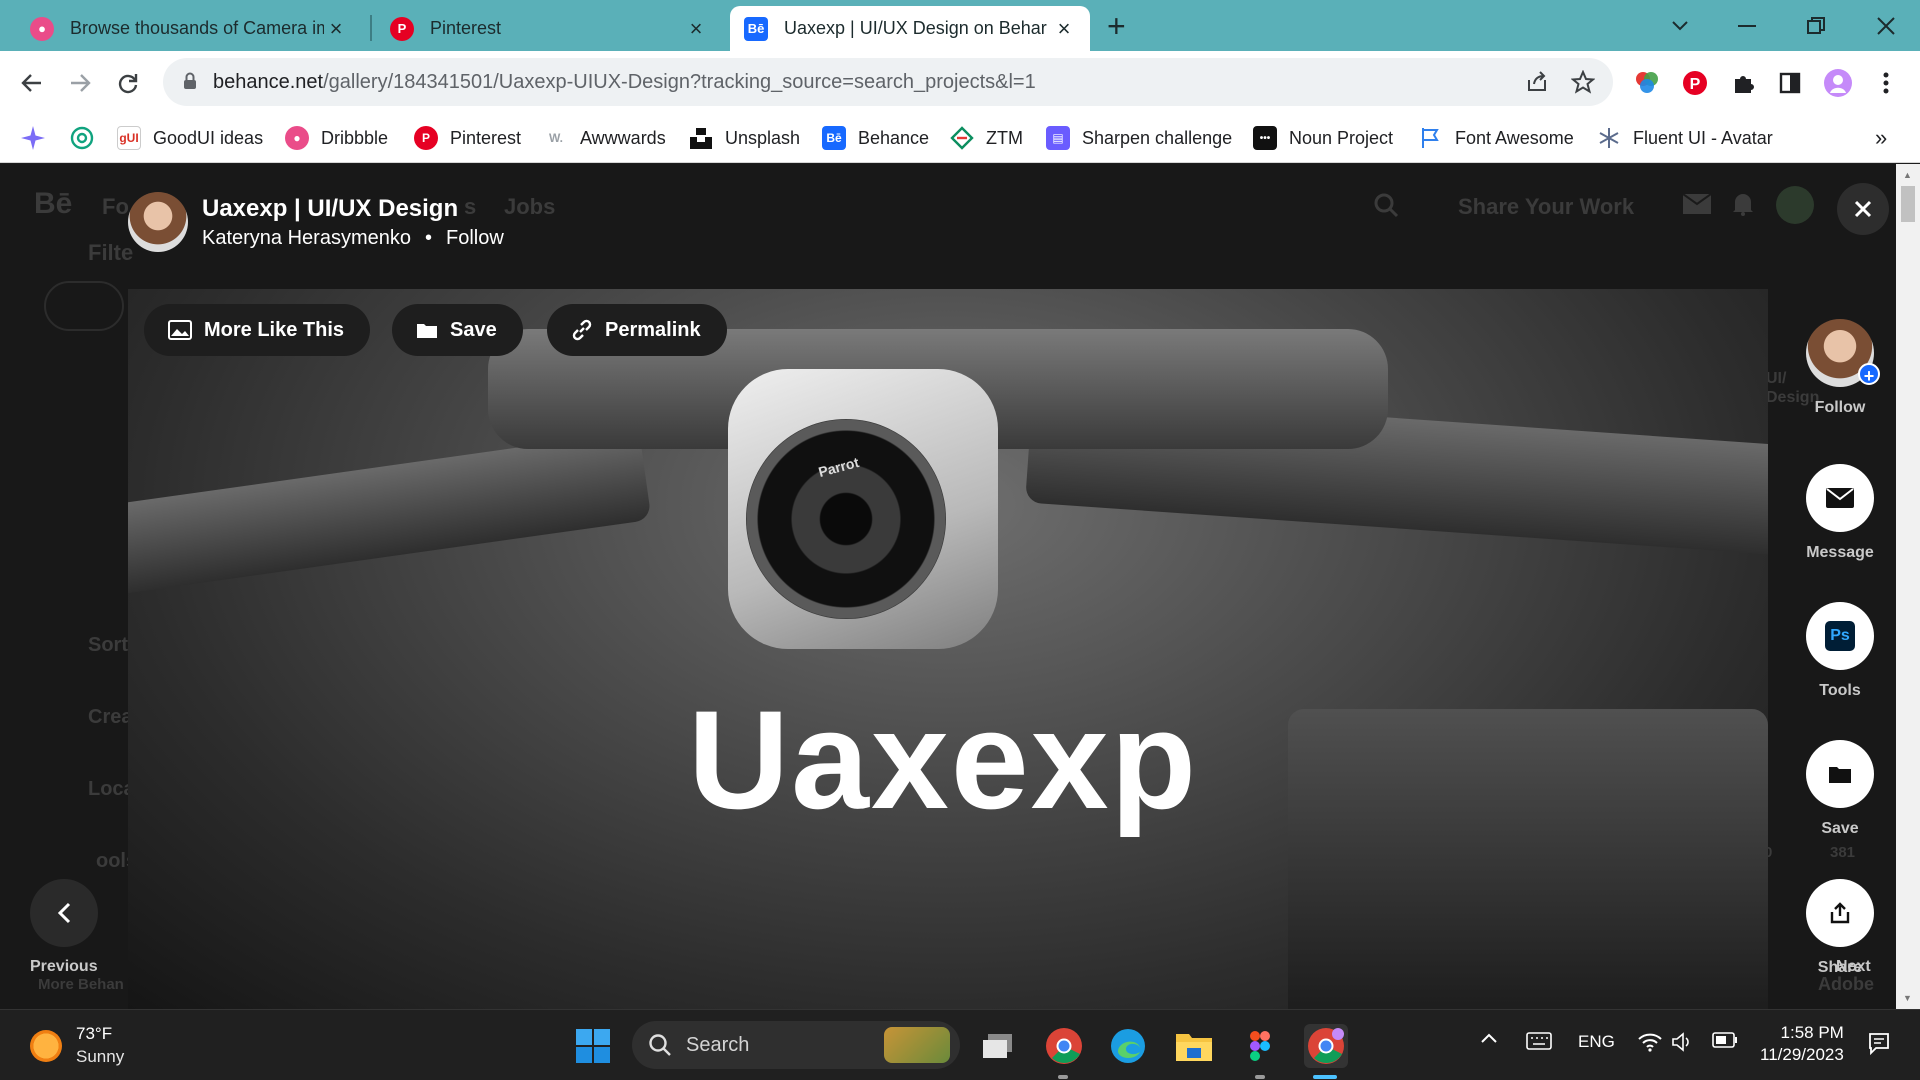  Describe the element at coordinates (1747, 26) in the screenshot. I see `minimize-button` at that location.